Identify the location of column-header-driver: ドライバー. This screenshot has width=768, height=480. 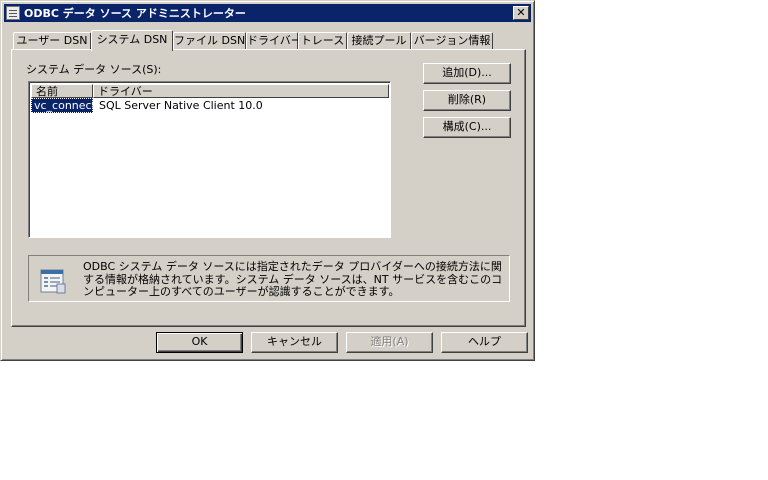
(241, 91).